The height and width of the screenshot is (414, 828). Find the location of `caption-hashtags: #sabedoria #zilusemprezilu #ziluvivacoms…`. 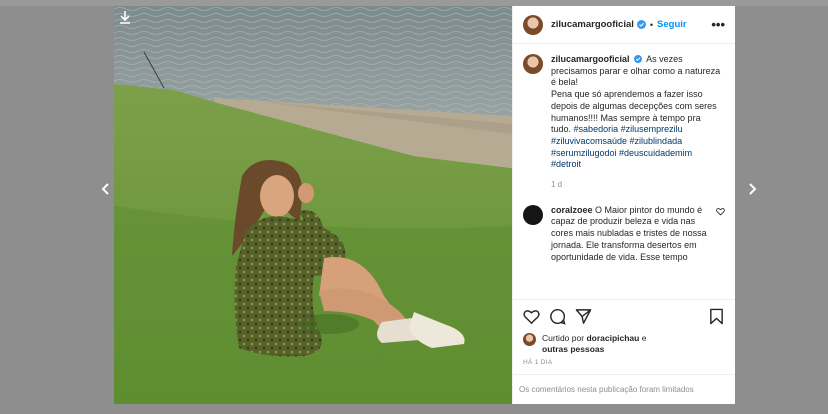

caption-hashtags: #sabedoria #zilusemprezilu #ziluvivacoms… is located at coordinates (621, 146).